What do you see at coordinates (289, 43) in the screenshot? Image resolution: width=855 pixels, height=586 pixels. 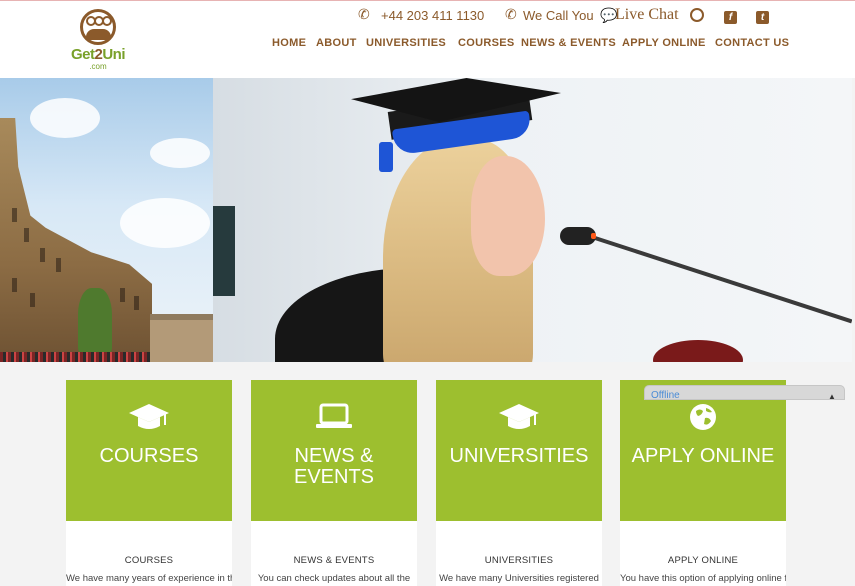 I see `nav-home: HOME` at bounding box center [289, 43].